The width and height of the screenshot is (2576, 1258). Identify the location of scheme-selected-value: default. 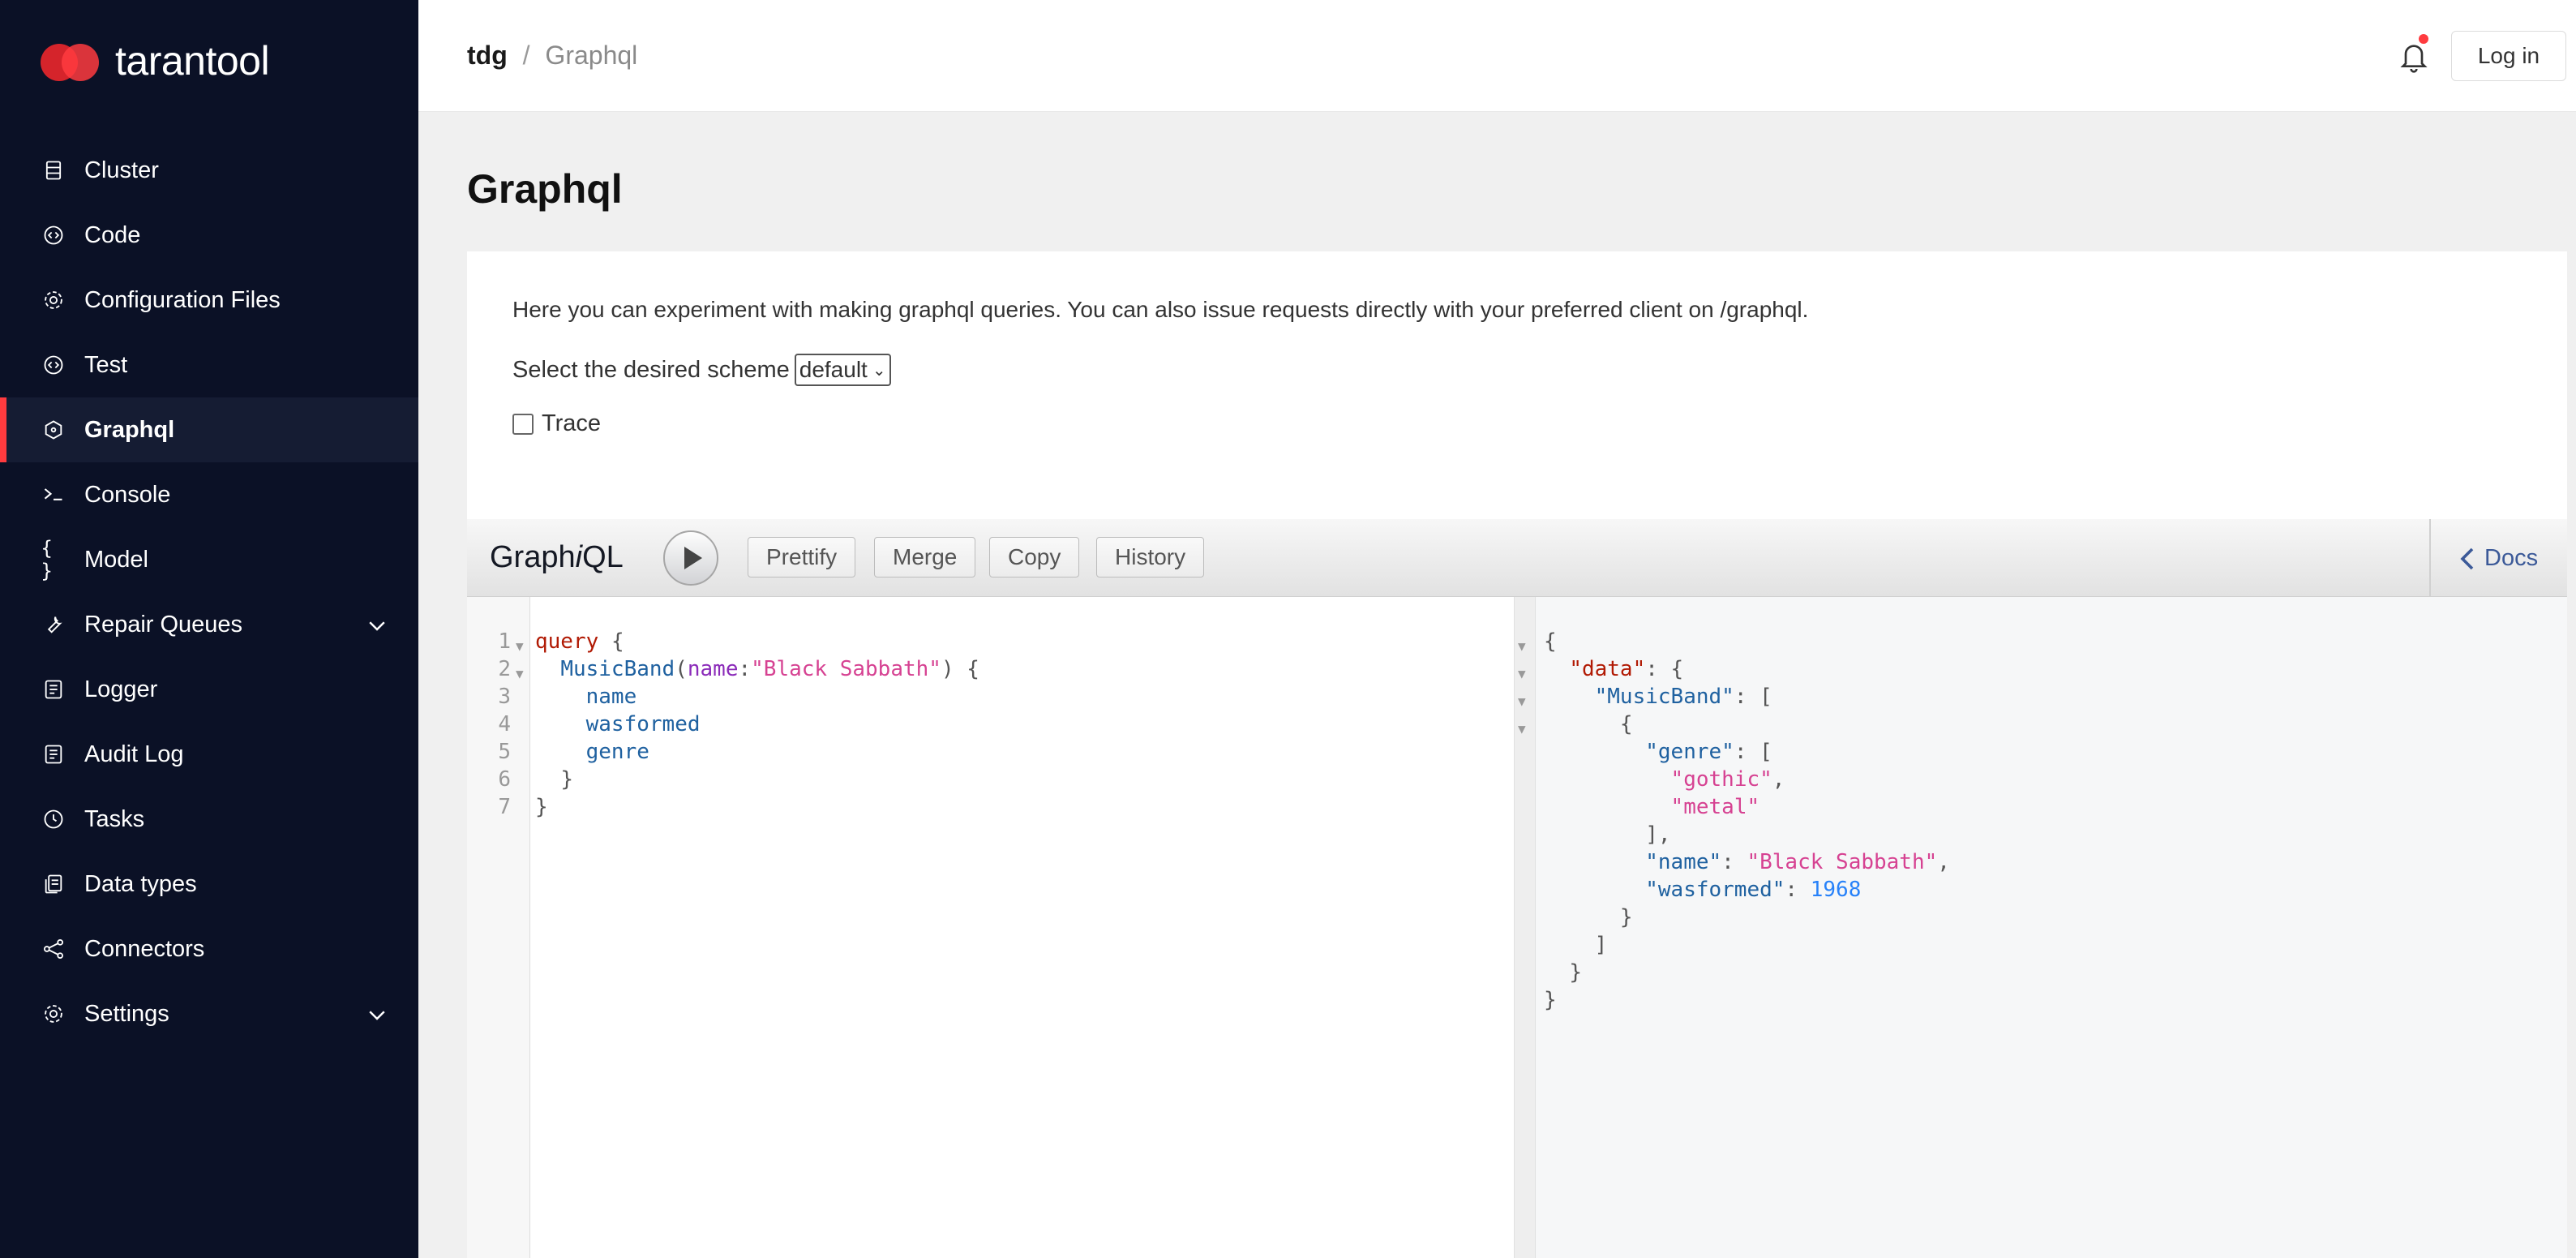
(833, 370).